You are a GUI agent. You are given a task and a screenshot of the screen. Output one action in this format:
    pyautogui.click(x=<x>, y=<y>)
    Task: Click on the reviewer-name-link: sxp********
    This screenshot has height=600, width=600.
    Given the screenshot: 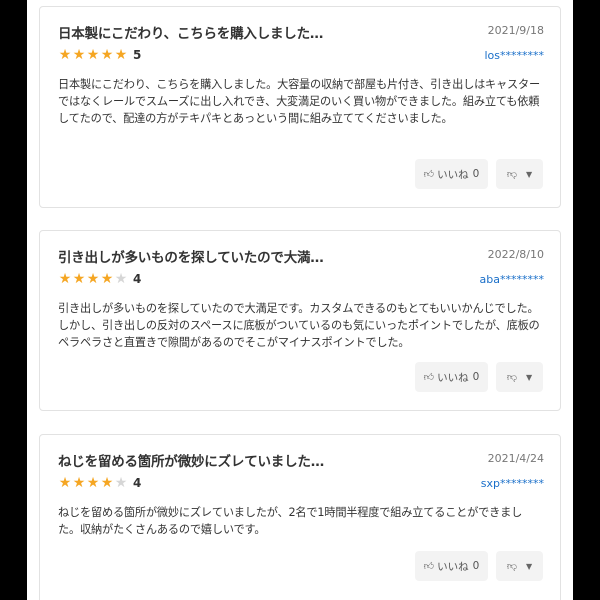 What is the action you would take?
    pyautogui.click(x=512, y=483)
    